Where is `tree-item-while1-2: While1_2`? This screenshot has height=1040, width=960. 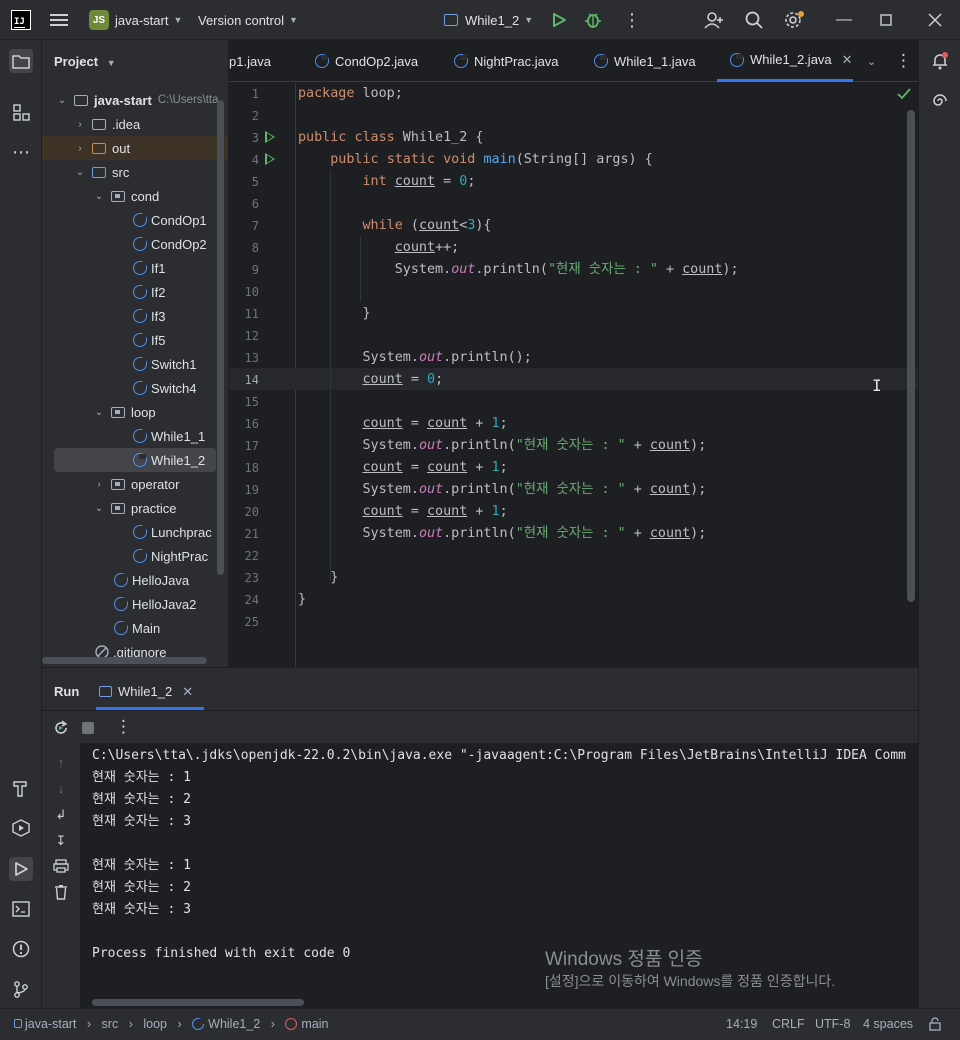
tree-item-while1-2: While1_2 is located at coordinates (135, 460).